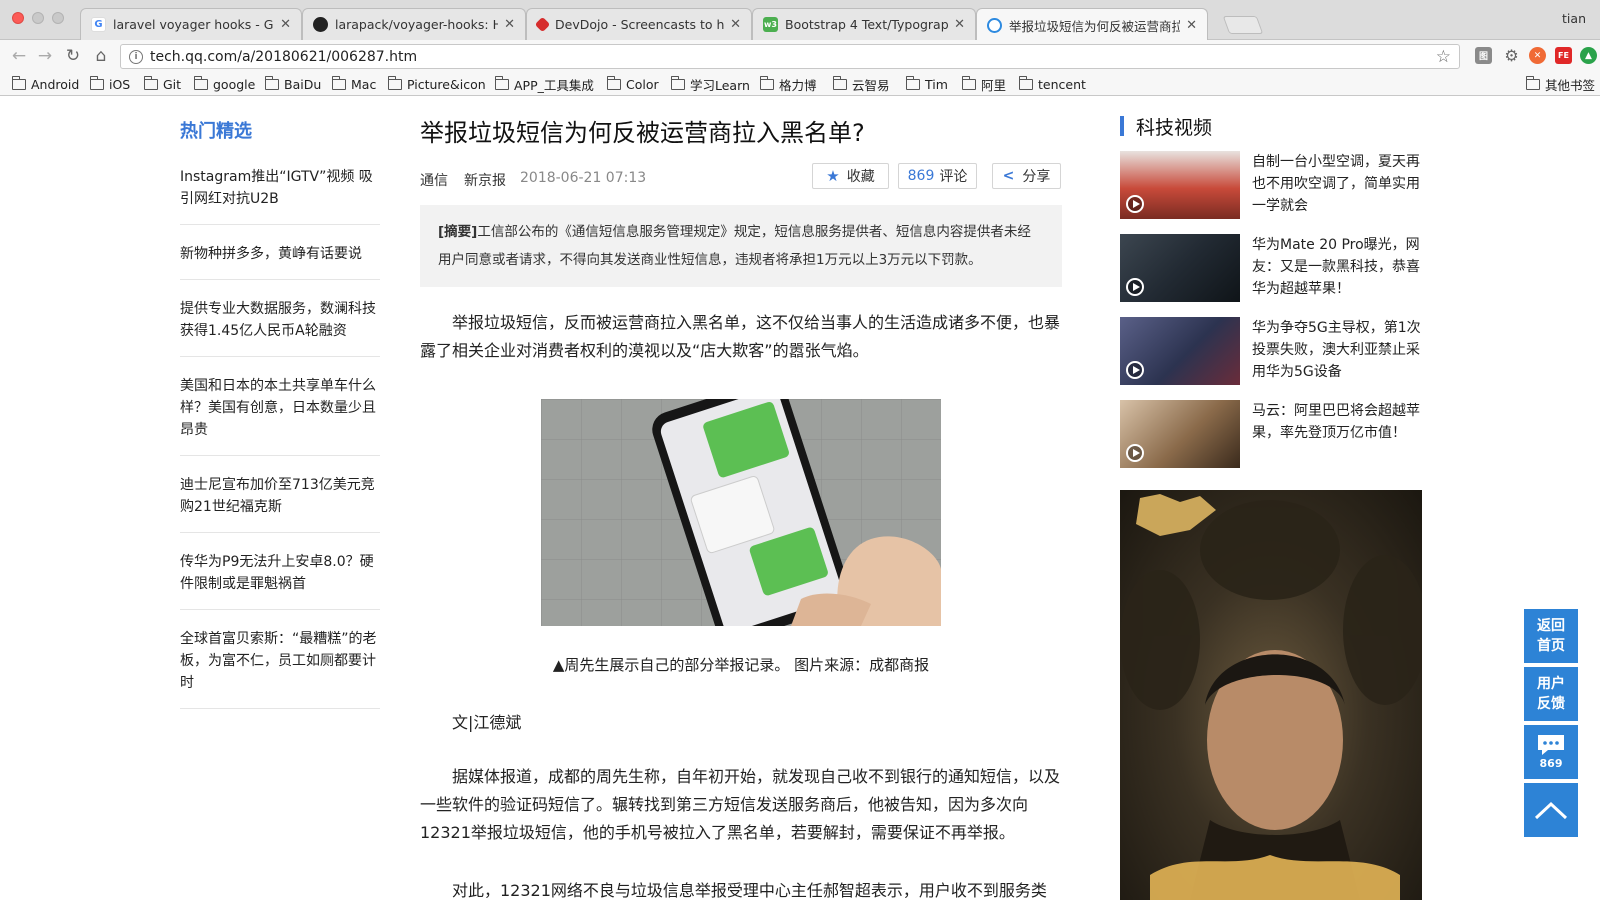 The image size is (1600, 900). What do you see at coordinates (710, 84) in the screenshot?
I see `bookmark-folder: 学习Learn` at bounding box center [710, 84].